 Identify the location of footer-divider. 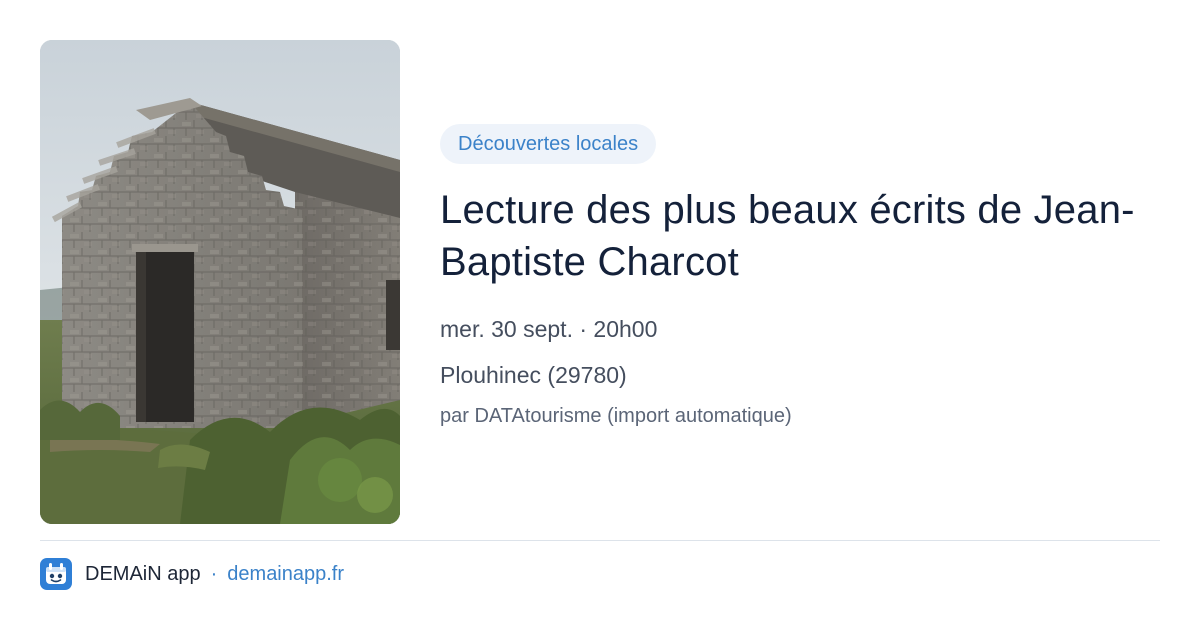
(600, 540).